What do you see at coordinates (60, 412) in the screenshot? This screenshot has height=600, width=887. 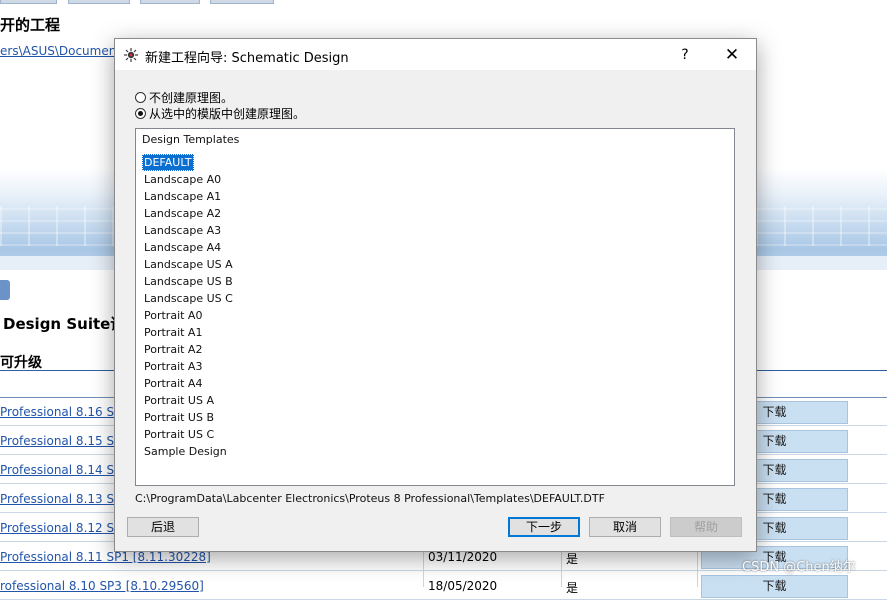 I see `version-link: Professional 8.16 SP` at bounding box center [60, 412].